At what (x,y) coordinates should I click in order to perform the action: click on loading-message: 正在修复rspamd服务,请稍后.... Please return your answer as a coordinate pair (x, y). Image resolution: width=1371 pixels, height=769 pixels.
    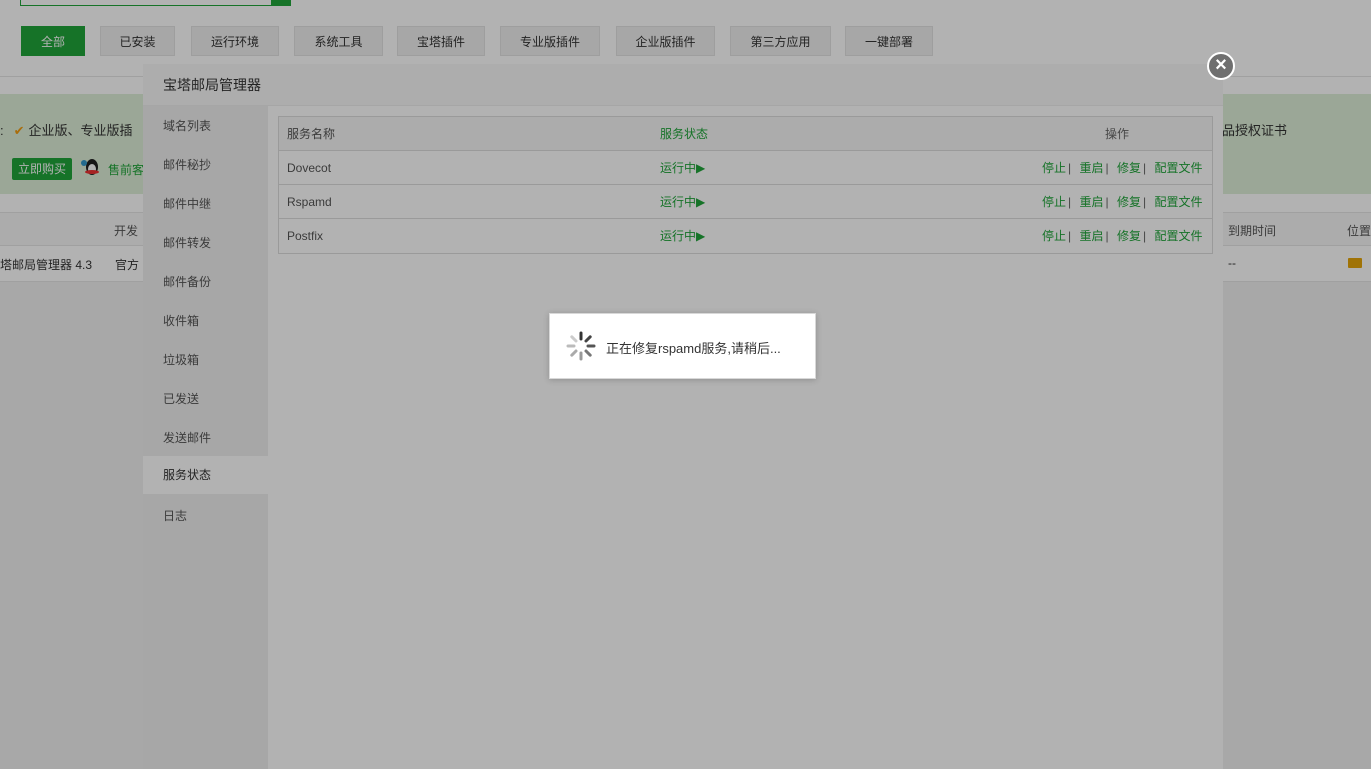
    Looking at the image, I should click on (693, 348).